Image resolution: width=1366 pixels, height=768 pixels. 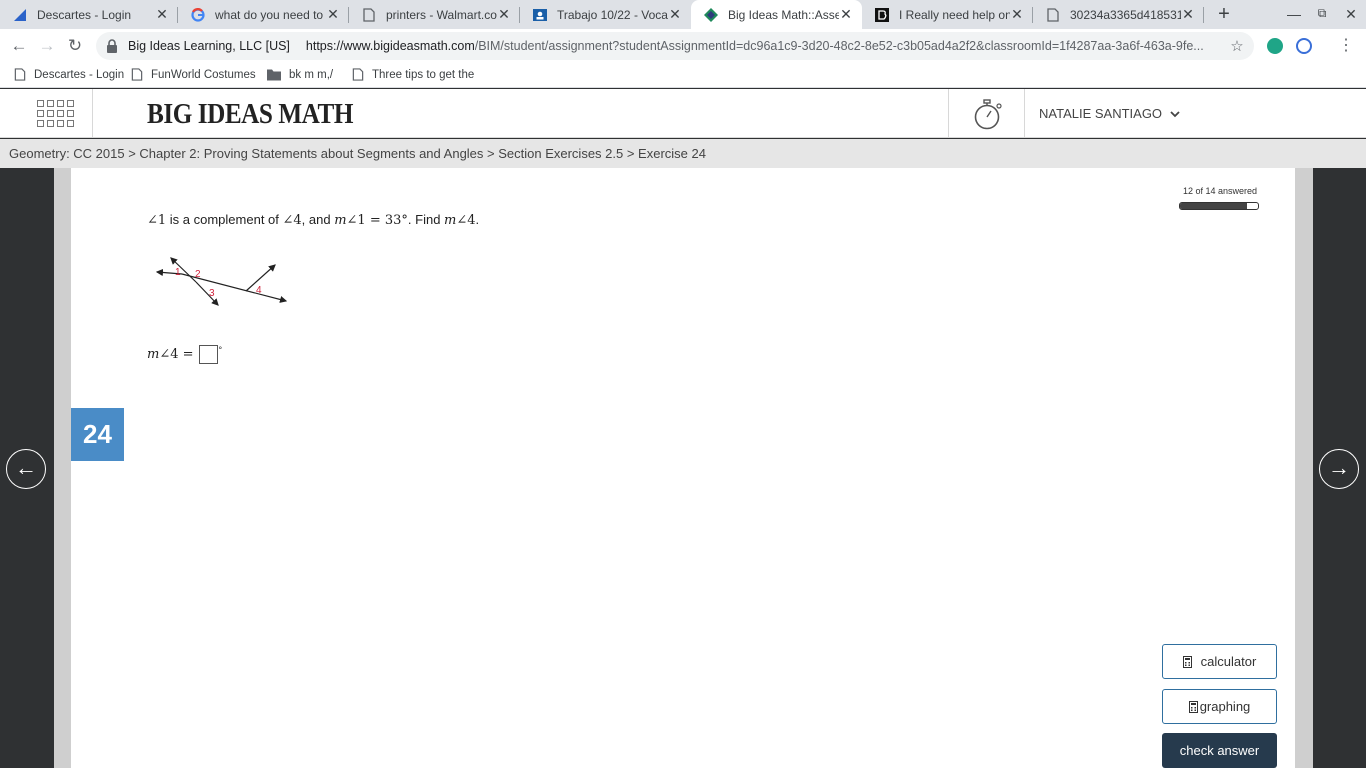 I want to click on restore-icon: ⧉, so click(x=1322, y=13).